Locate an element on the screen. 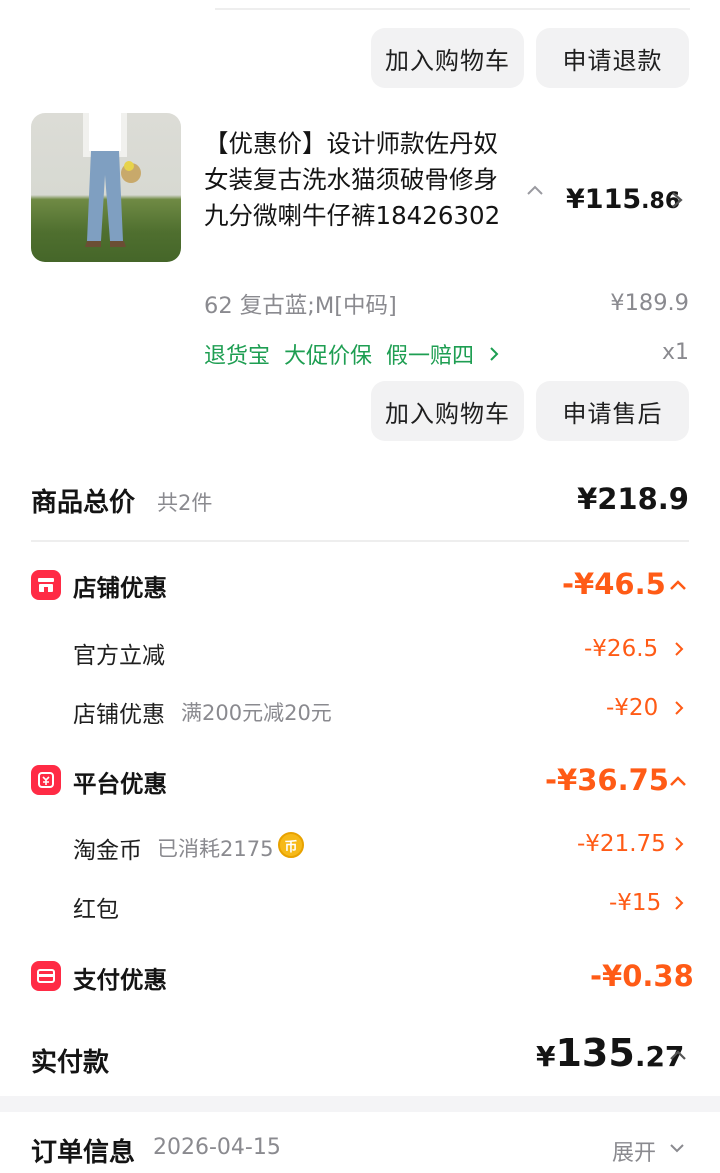 The image size is (720, 1173). chevron-down-icon is located at coordinates (677, 1148).